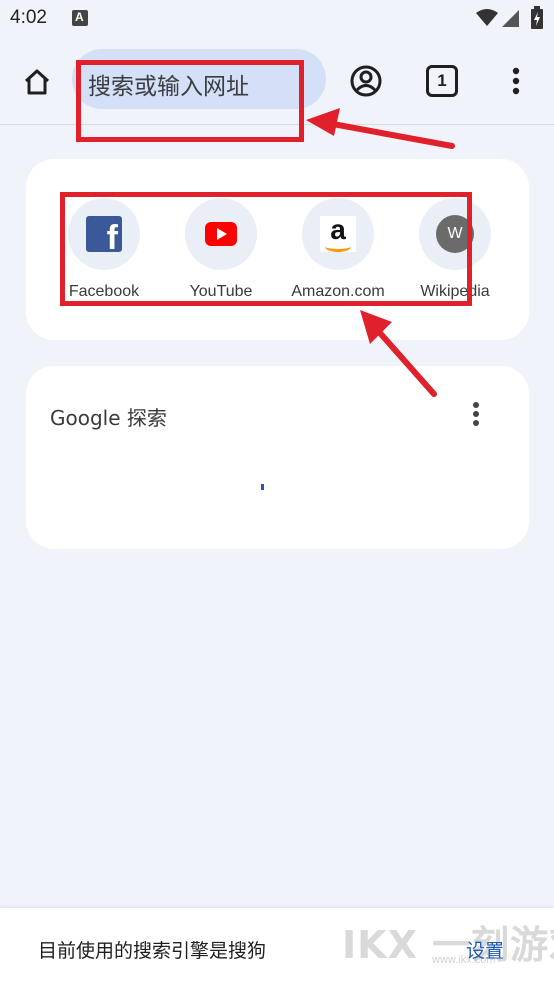 The height and width of the screenshot is (984, 554). I want to click on search-engine-message: 目前使用的搜索引擎是搜狗, so click(152, 951).